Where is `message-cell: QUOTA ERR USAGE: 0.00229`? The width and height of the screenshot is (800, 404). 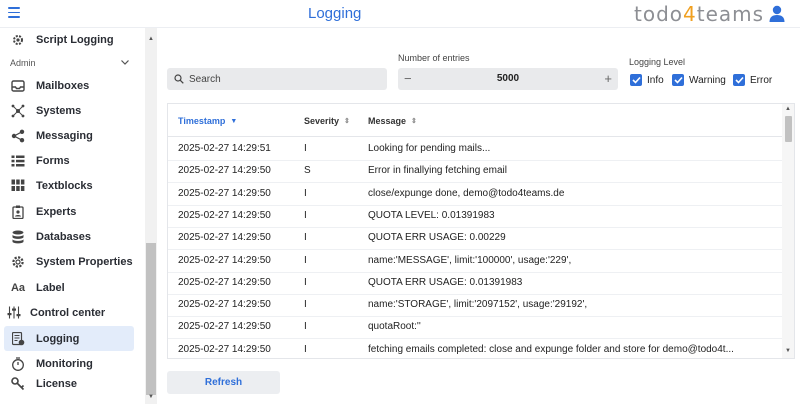 message-cell: QUOTA ERR USAGE: 0.00229 is located at coordinates (437, 238).